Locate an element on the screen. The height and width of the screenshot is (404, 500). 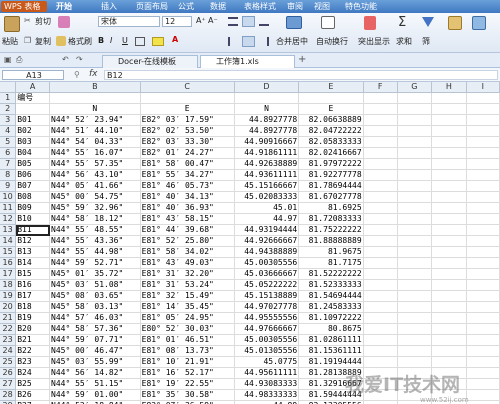
cell: 45.01 is located at coordinates (267, 208).